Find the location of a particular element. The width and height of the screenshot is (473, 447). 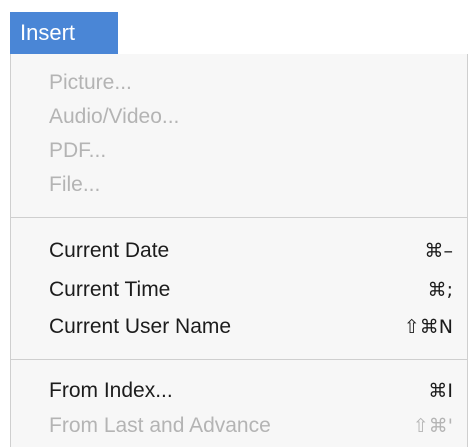

menu-item-label: Current Time is located at coordinates (110, 289).